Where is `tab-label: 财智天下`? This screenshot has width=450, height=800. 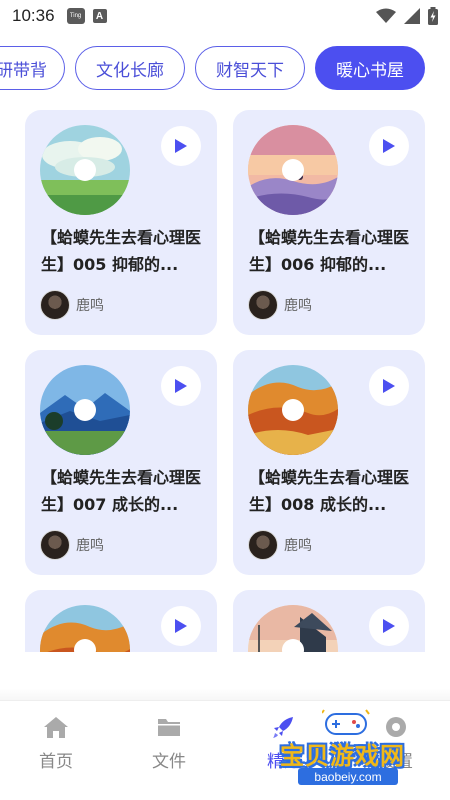 tab-label: 财智天下 is located at coordinates (250, 70).